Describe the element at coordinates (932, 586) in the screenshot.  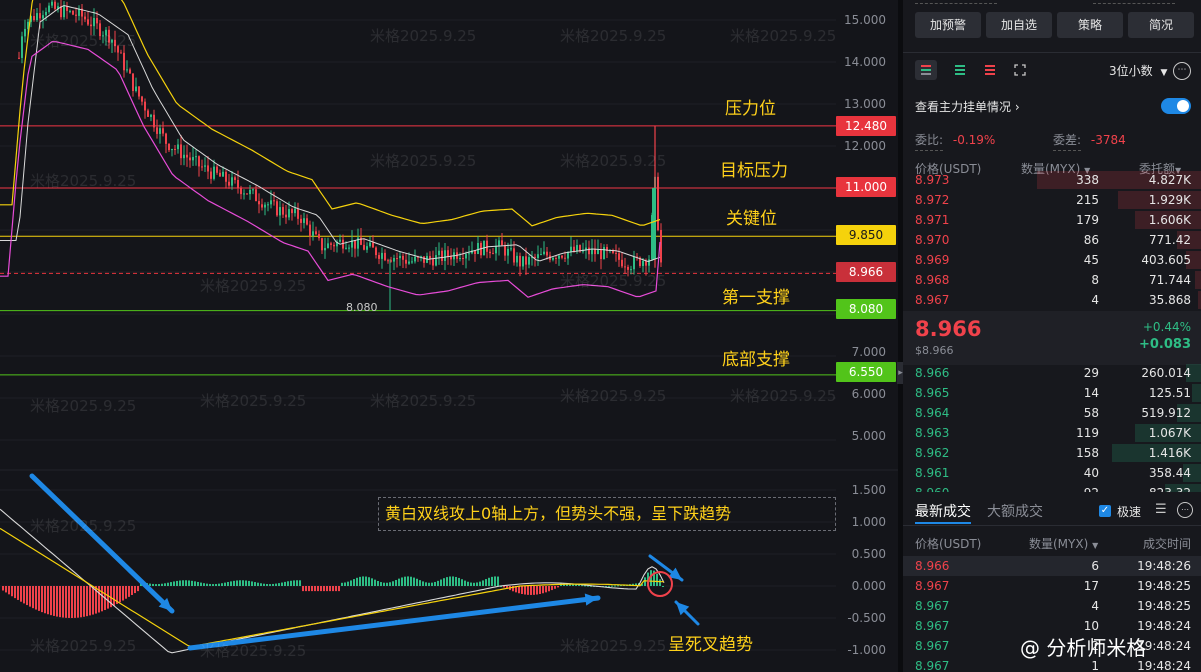
I see `trade-price: 8.967` at that location.